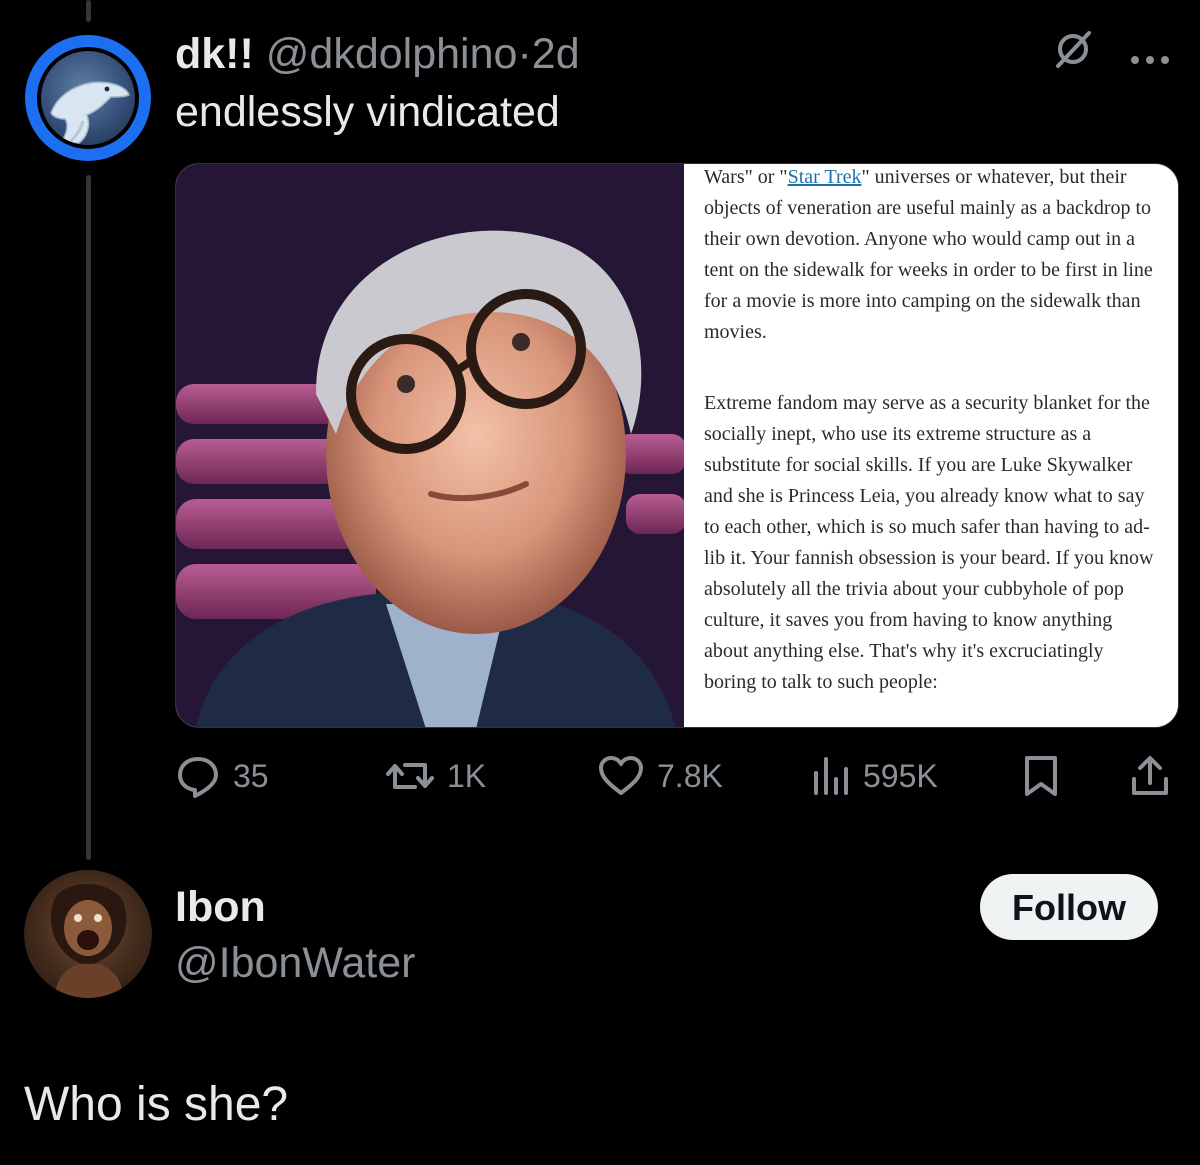  I want to click on bookmark-icon, so click(1041, 776).